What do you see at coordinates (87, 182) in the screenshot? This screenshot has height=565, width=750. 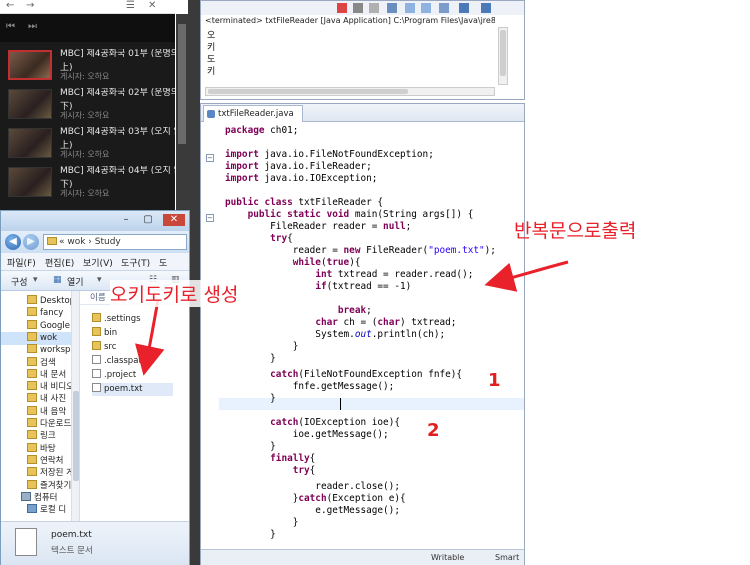 I see `playlist-item: MBC] 제4공화국 04부 (오지 않 下) 게시자: 오하요` at bounding box center [87, 182].